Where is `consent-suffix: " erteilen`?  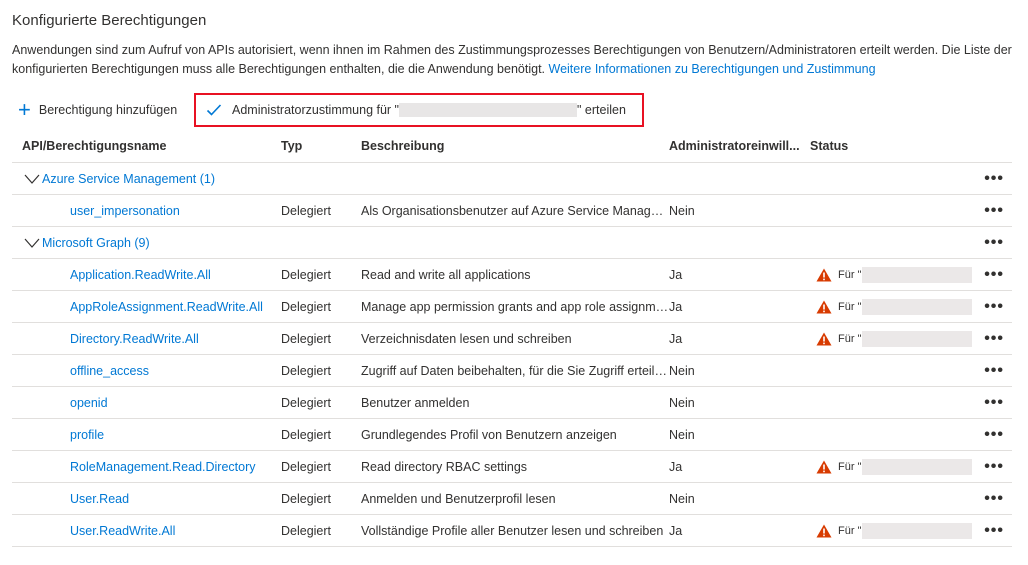 consent-suffix: " erteilen is located at coordinates (601, 110).